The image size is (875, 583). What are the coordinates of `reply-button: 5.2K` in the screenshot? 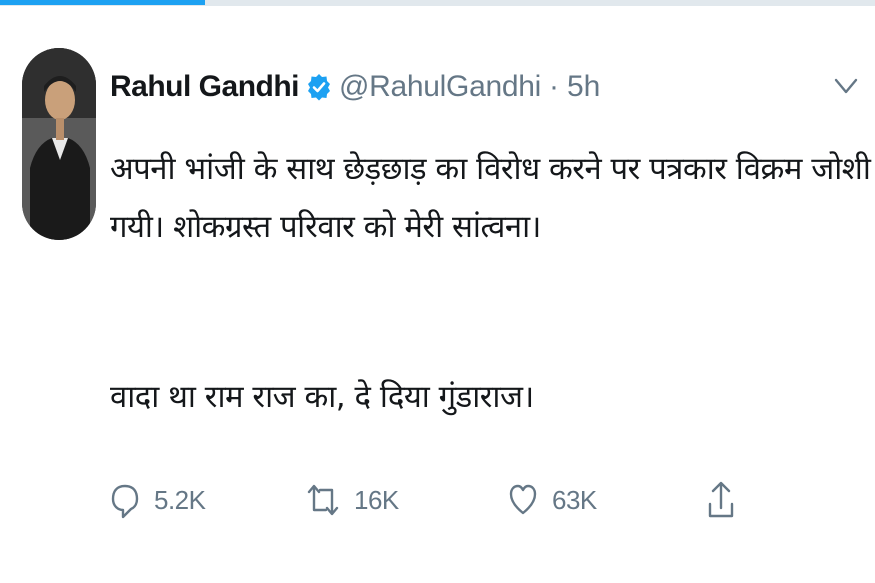 It's located at (158, 500).